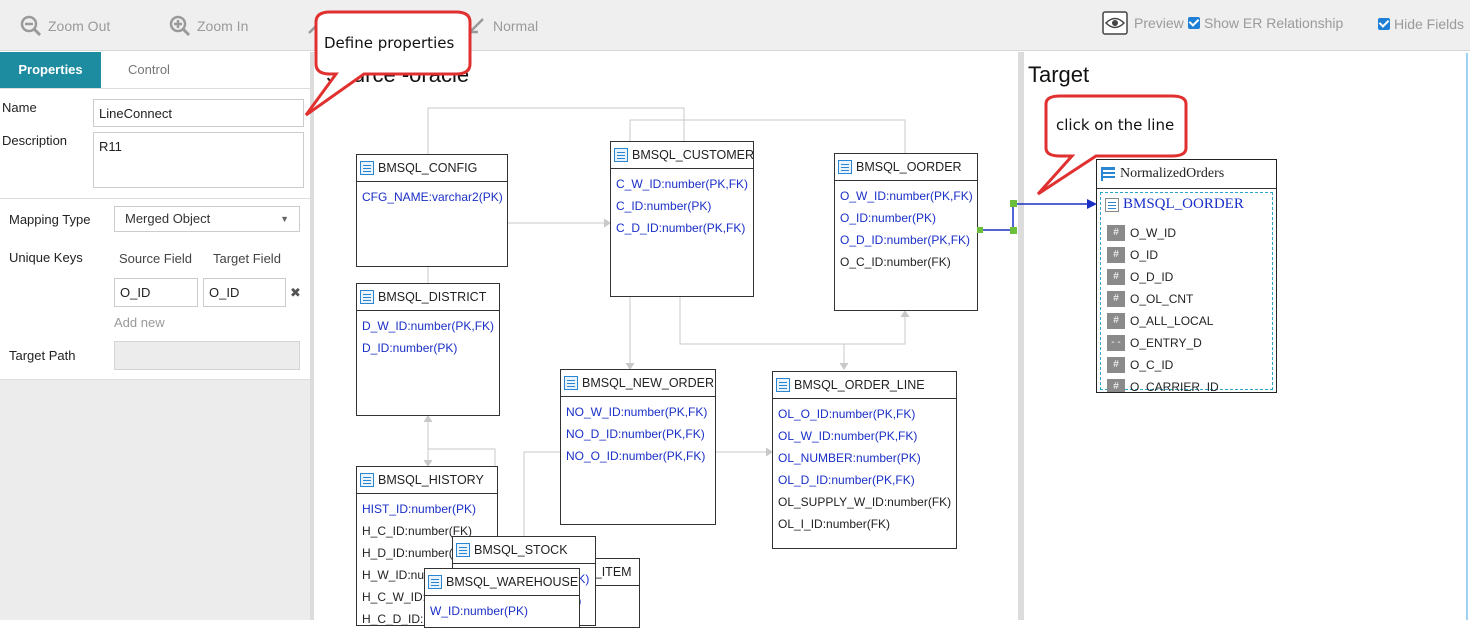 Image resolution: width=1470 pixels, height=628 pixels. I want to click on zoom-in-button: Zoom In, so click(208, 26).